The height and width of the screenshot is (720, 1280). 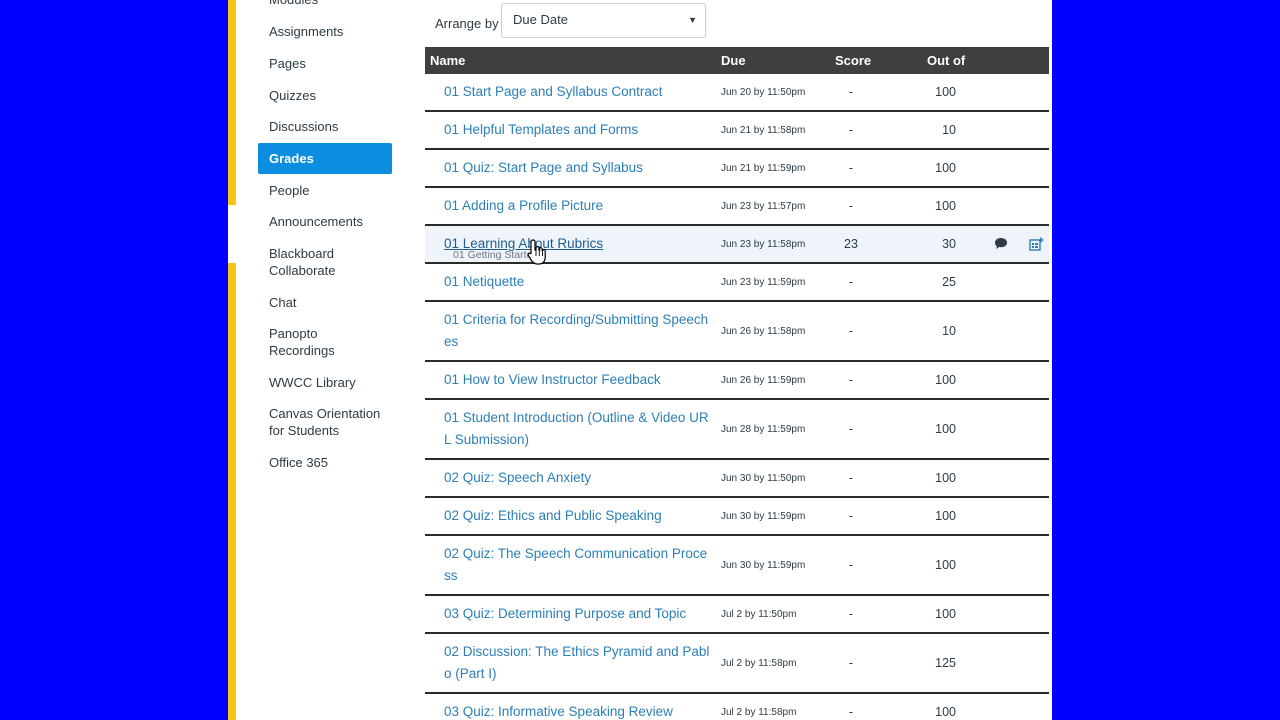 I want to click on due-date: Jun 30 by 11:50pm, so click(x=763, y=478).